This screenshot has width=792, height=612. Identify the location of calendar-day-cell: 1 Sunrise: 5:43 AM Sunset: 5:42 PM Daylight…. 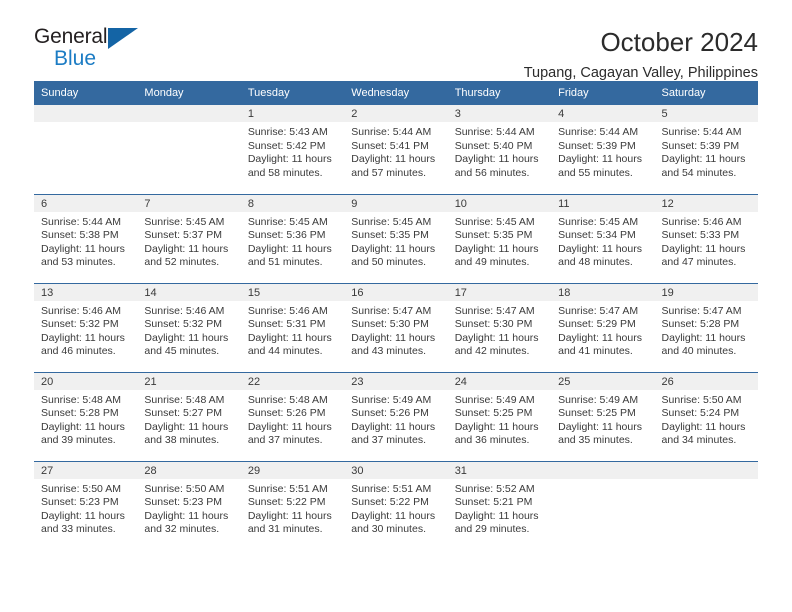
(292, 149).